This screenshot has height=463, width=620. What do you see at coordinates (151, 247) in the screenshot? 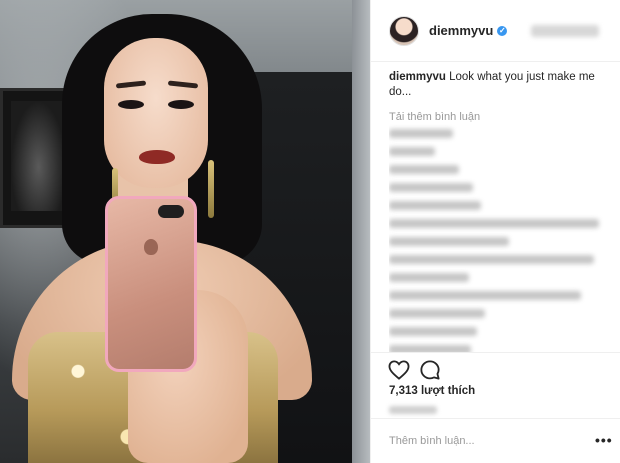
I see `phone-logo` at bounding box center [151, 247].